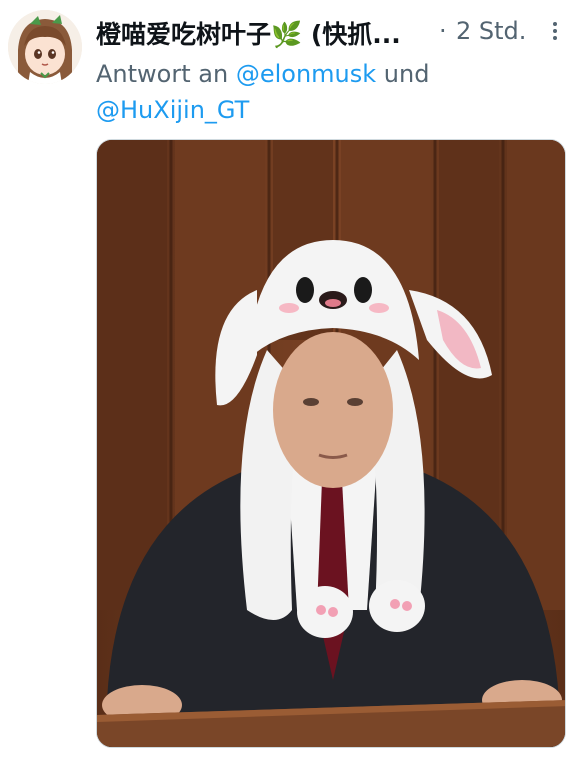 This screenshot has width=582, height=761. Describe the element at coordinates (406, 74) in the screenshot. I see `reply-and: und` at that location.